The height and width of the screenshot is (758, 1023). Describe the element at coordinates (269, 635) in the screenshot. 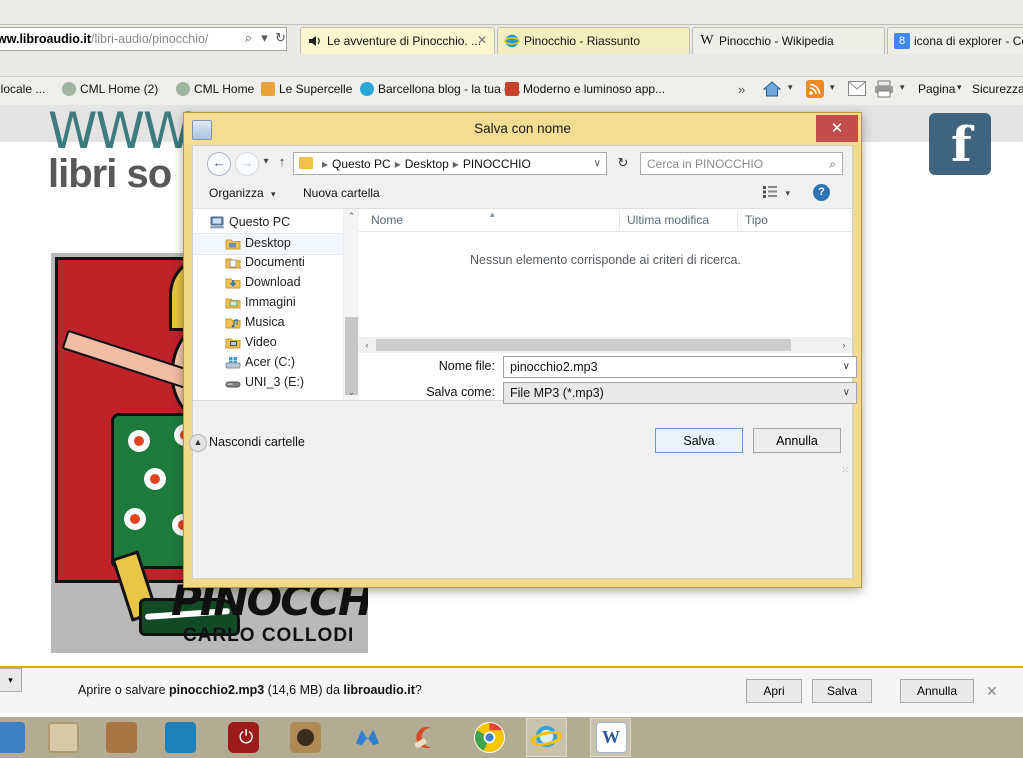

I see `cover-author: CARLO COLLODI` at that location.